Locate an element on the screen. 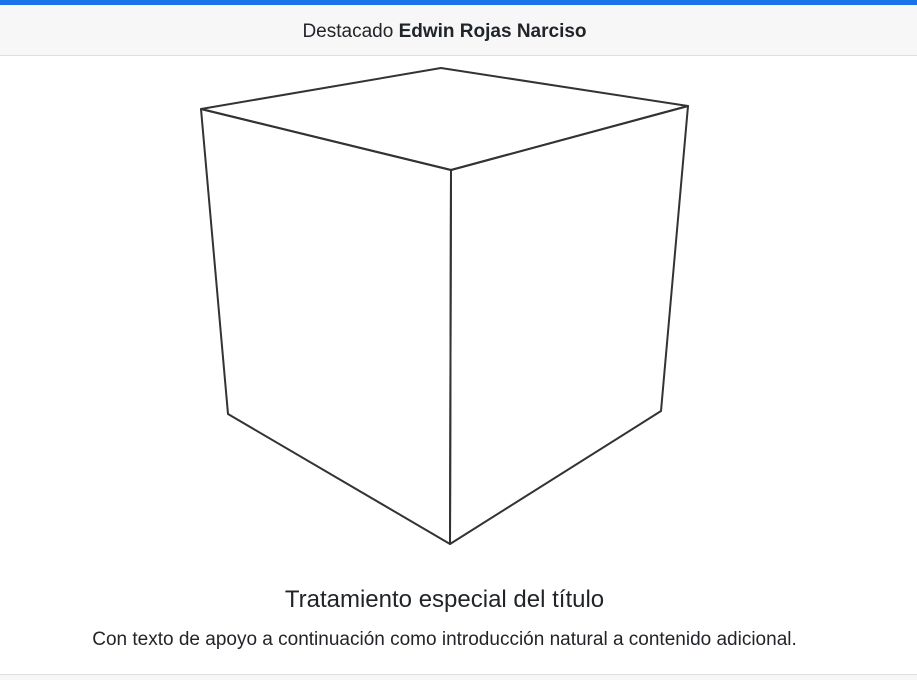 The width and height of the screenshot is (917, 680). card-title: Tratamiento especial del título is located at coordinates (444, 599).